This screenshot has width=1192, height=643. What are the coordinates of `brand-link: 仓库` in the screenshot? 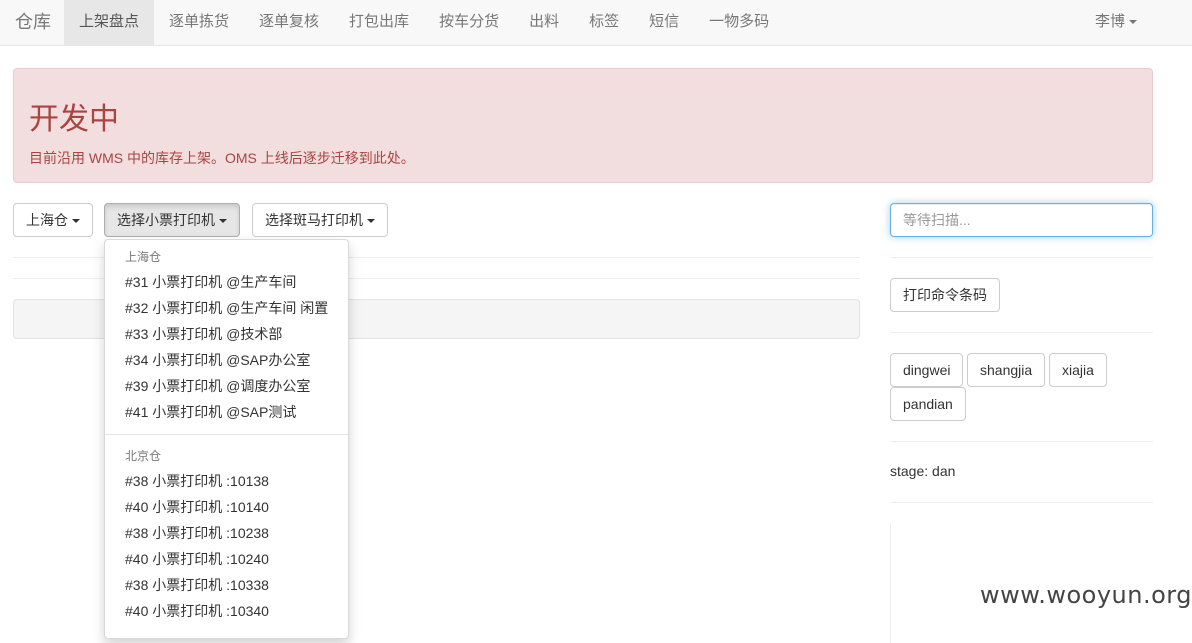 It's located at (33, 23).